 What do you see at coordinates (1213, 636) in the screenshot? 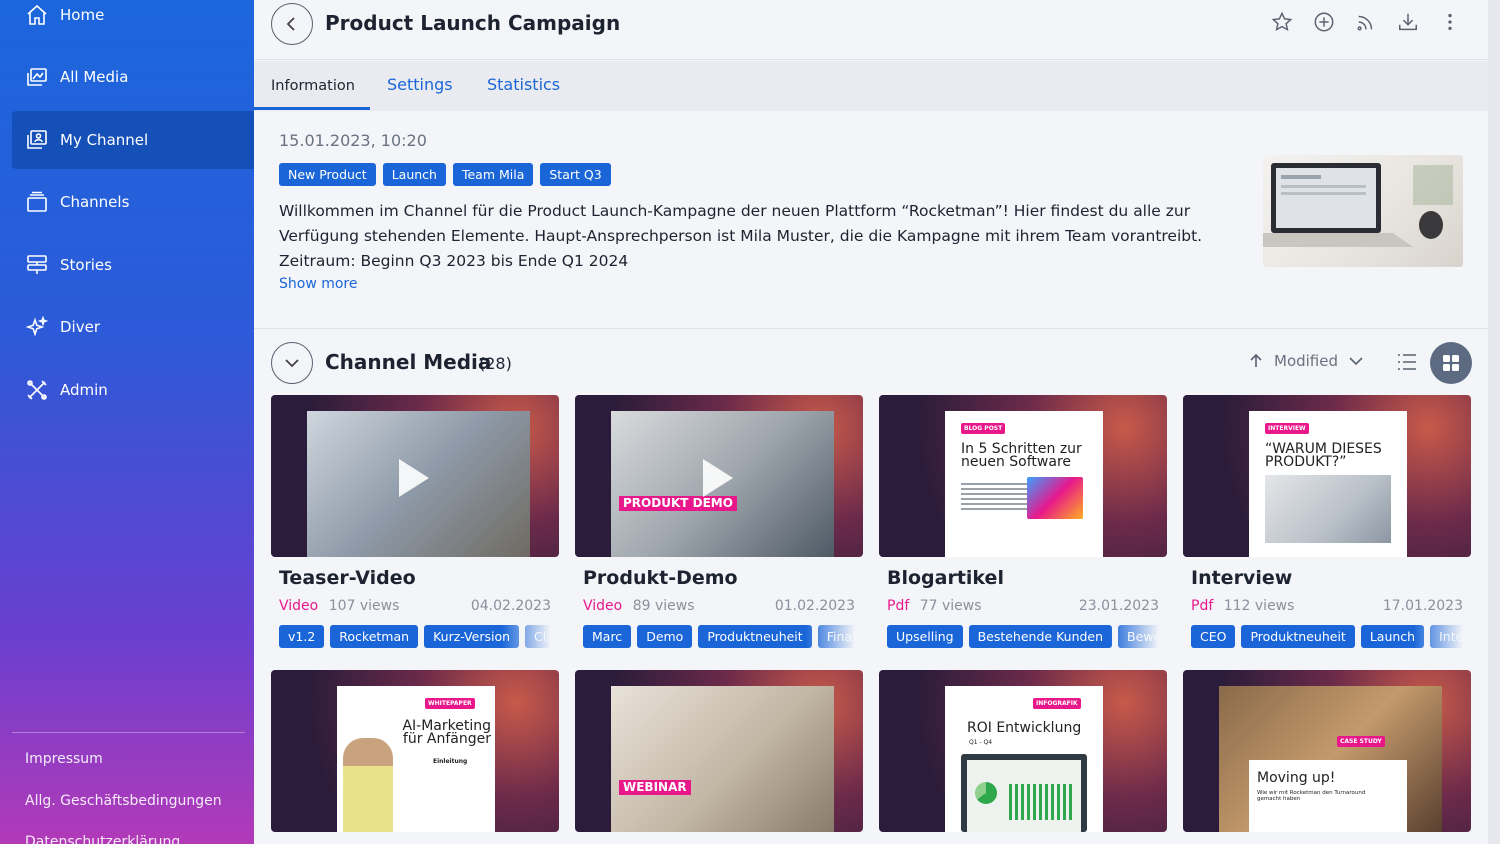
I see `tag-chip: CEO` at bounding box center [1213, 636].